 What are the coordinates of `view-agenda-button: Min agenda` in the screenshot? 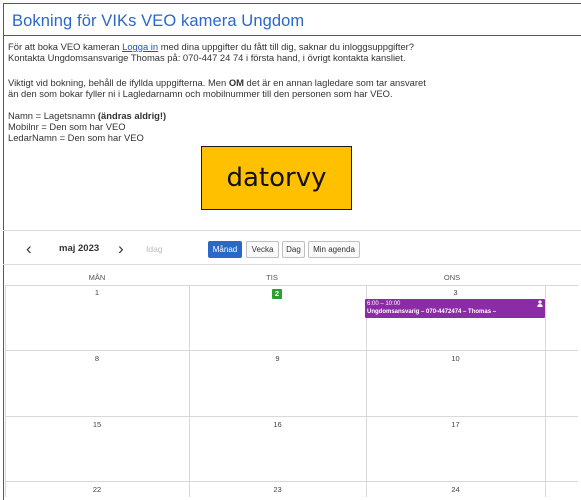 It's located at (334, 249).